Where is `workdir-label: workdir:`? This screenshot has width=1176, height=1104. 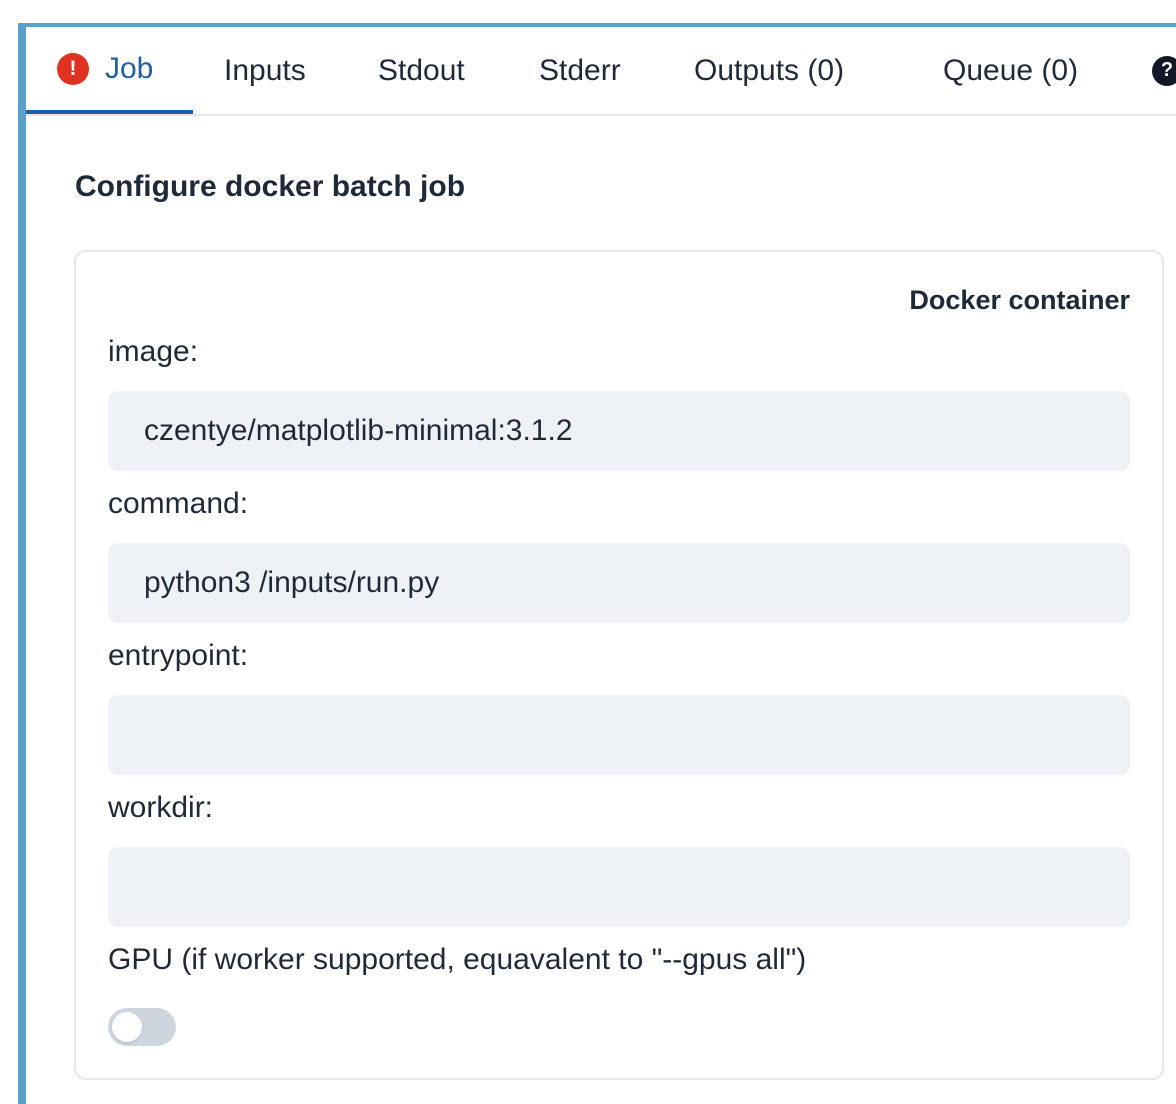 workdir-label: workdir: is located at coordinates (161, 807).